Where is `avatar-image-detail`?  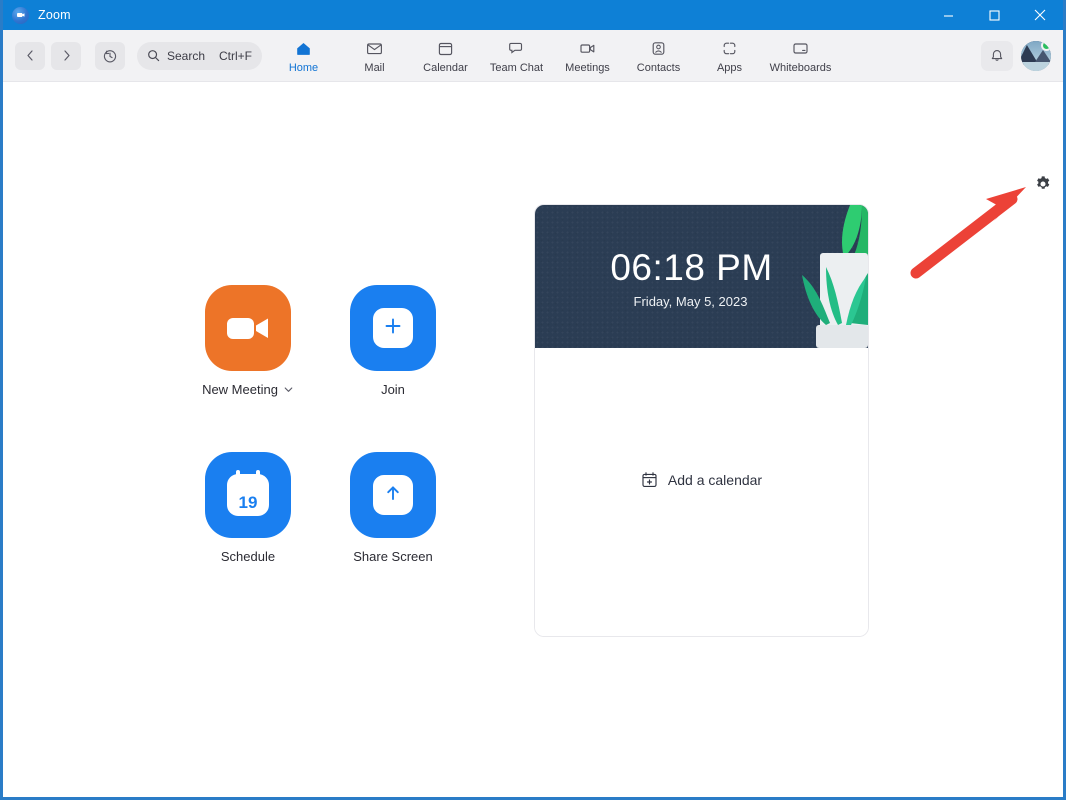 avatar-image-detail is located at coordinates (1036, 66).